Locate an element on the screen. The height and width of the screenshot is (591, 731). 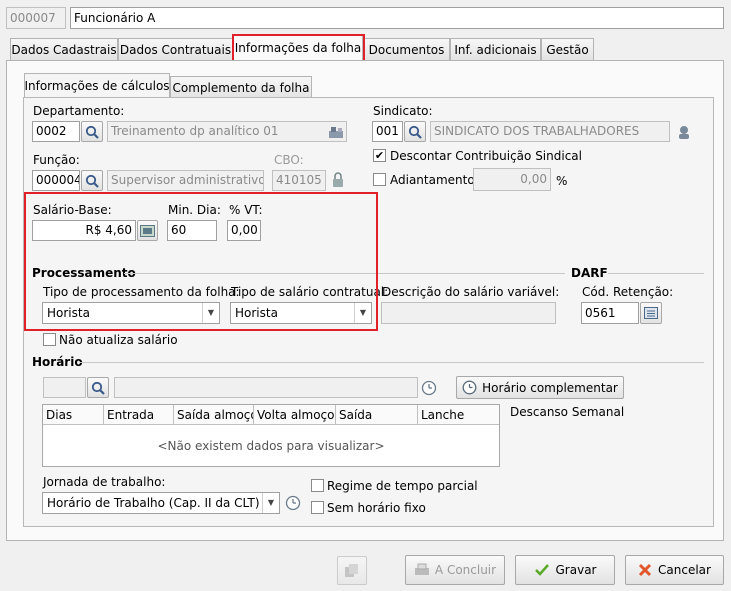
horario-title: Horário is located at coordinates (57, 362).